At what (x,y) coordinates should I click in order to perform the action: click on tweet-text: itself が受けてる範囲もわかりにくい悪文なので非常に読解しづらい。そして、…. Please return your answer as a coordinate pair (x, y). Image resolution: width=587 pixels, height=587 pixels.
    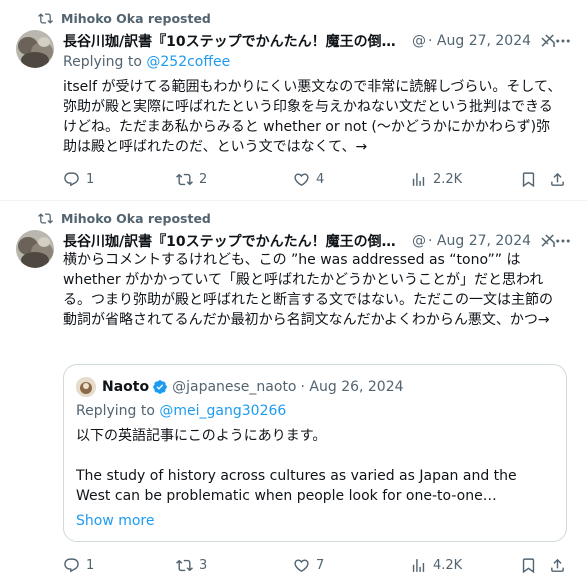
    Looking at the image, I should click on (312, 117).